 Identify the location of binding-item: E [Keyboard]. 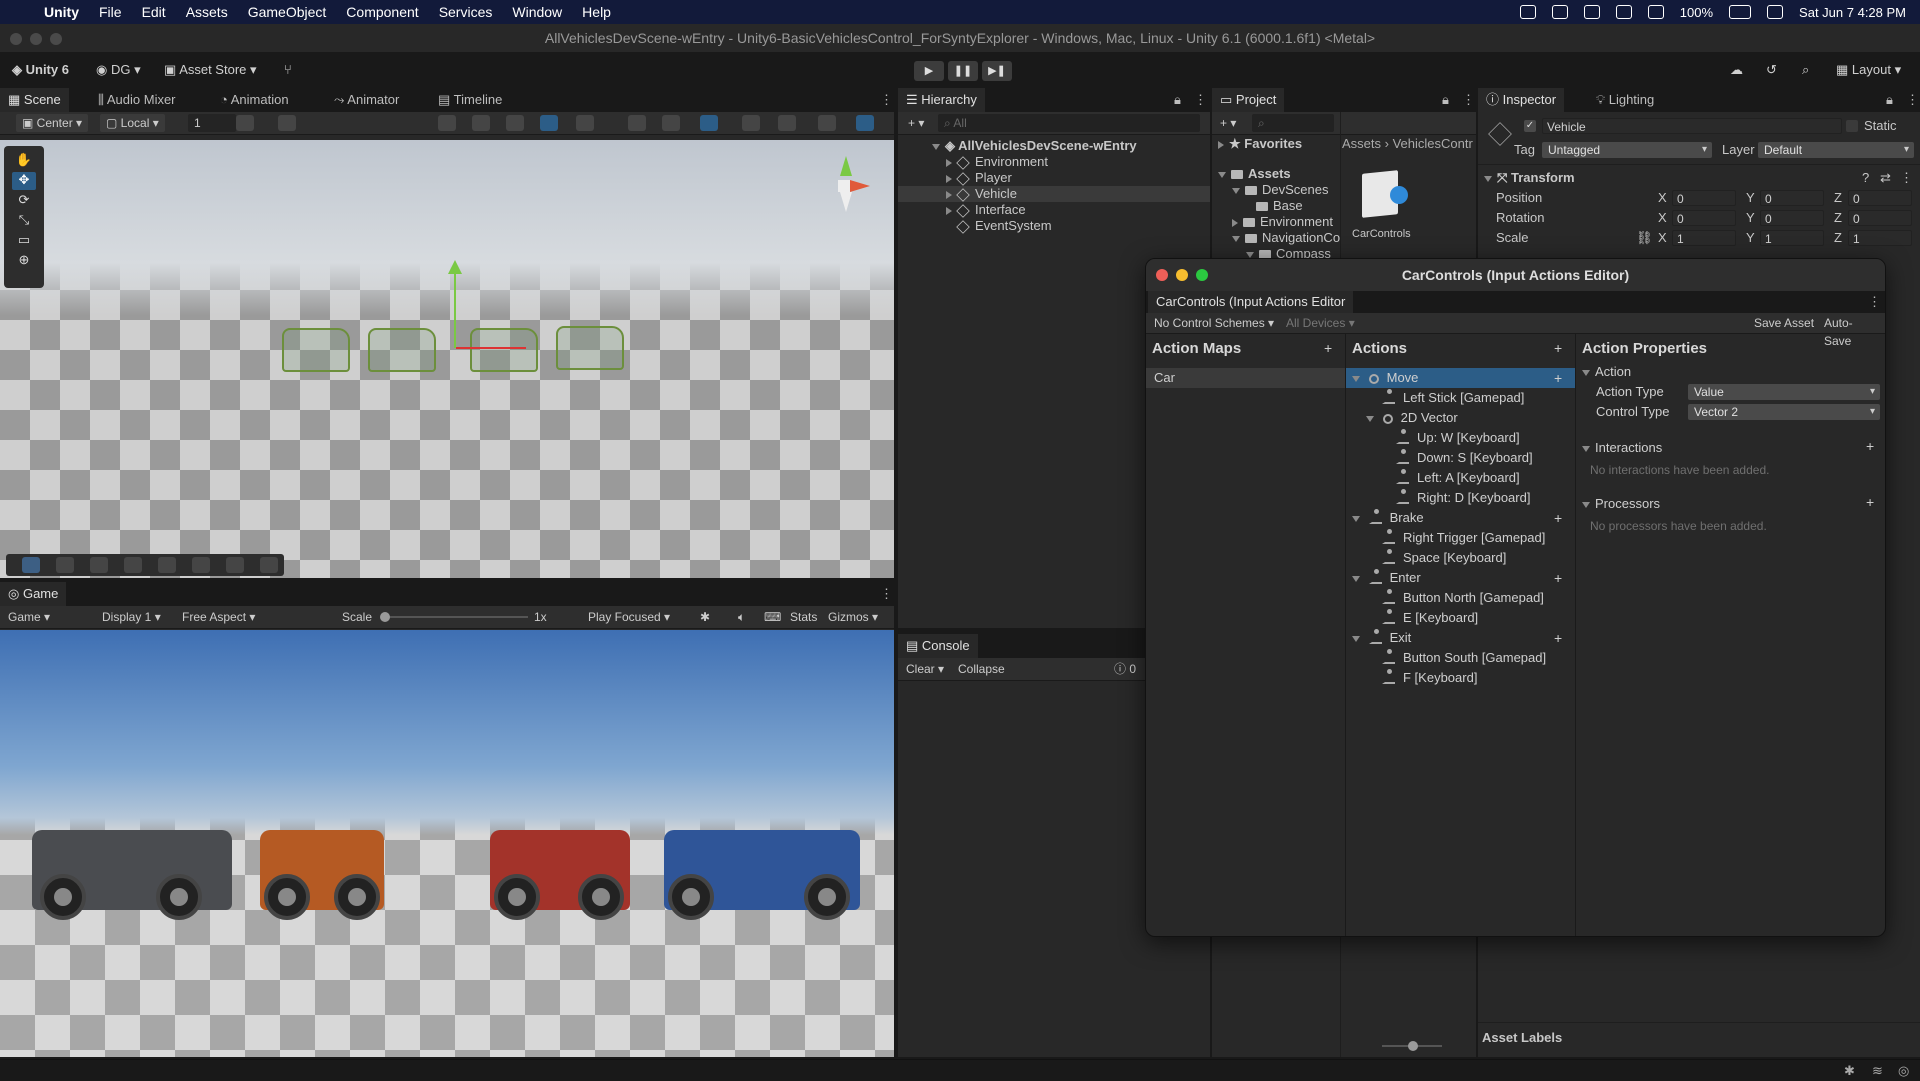
(1460, 618).